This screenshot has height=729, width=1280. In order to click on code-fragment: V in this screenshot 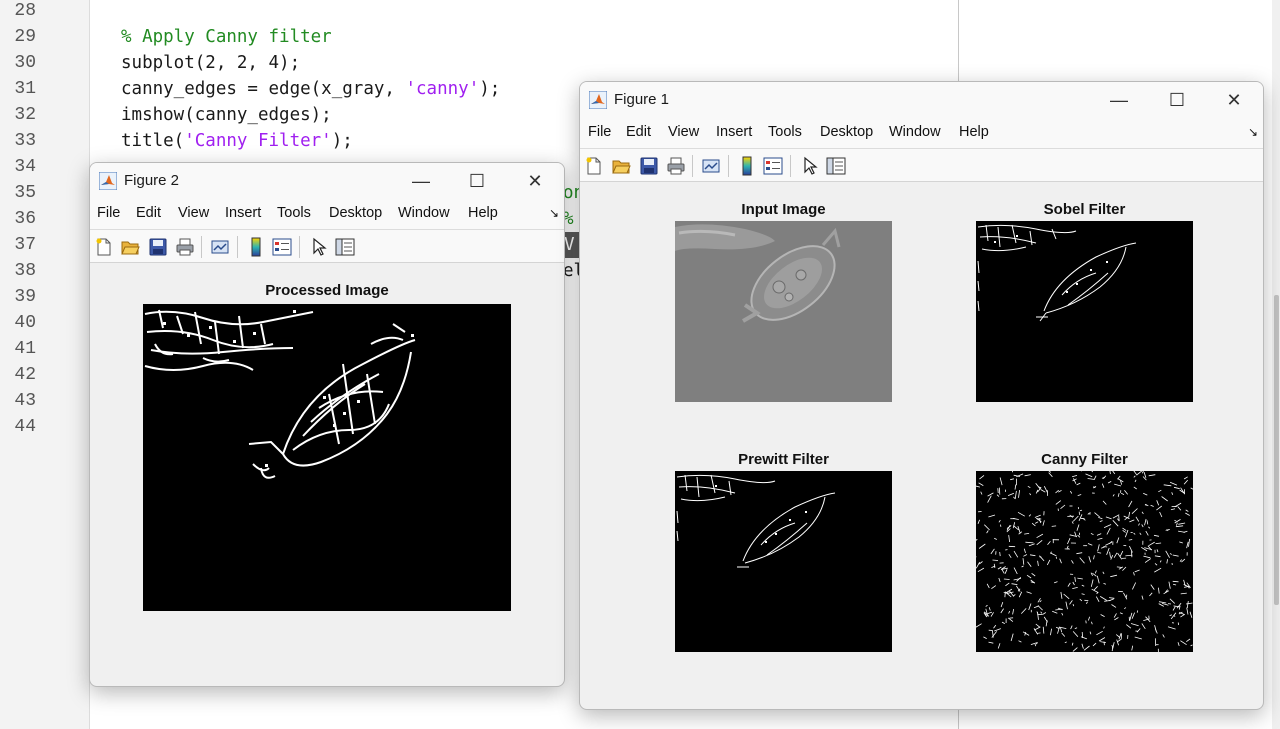, I will do `click(569, 245)`.